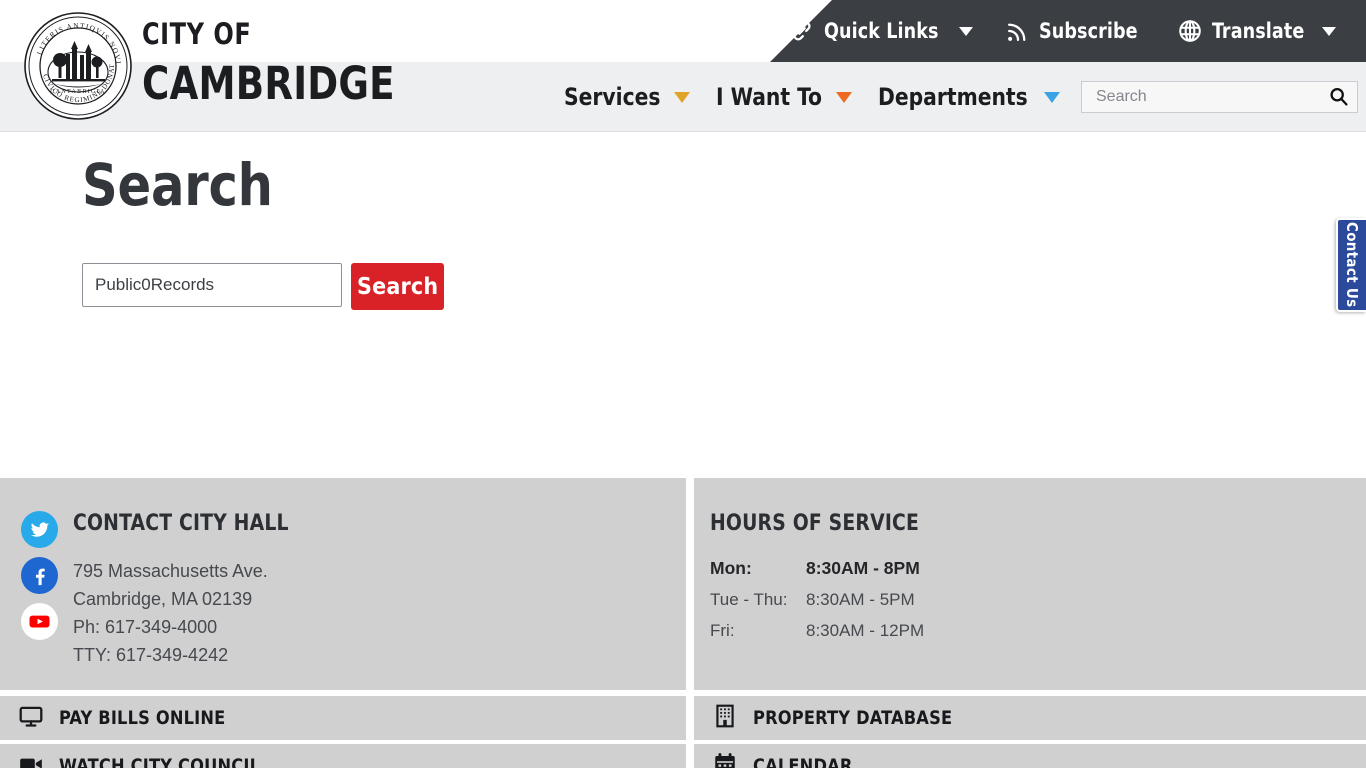 The width and height of the screenshot is (1366, 768). Describe the element at coordinates (725, 718) in the screenshot. I see `building-icon` at that location.